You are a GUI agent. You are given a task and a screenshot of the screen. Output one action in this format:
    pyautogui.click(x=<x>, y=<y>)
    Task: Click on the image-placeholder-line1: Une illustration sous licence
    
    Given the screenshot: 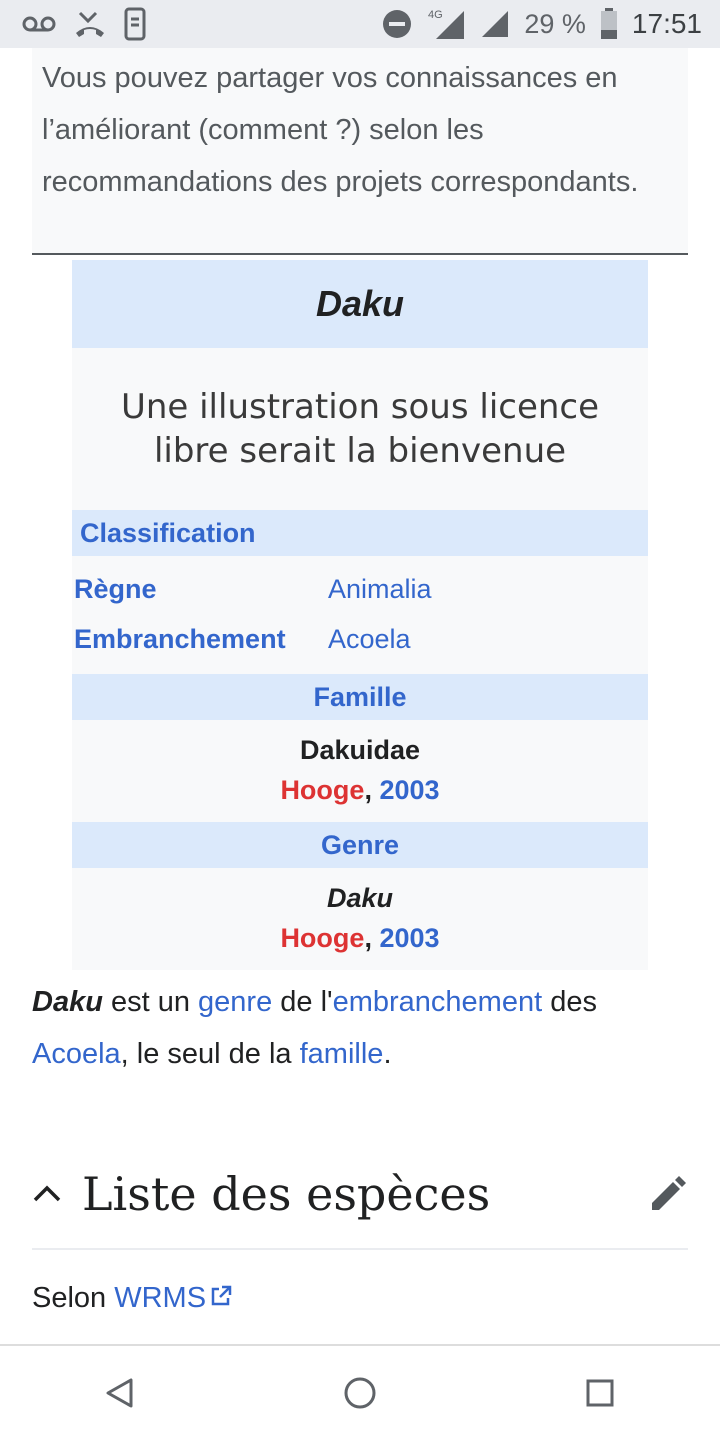 What is the action you would take?
    pyautogui.click(x=360, y=407)
    